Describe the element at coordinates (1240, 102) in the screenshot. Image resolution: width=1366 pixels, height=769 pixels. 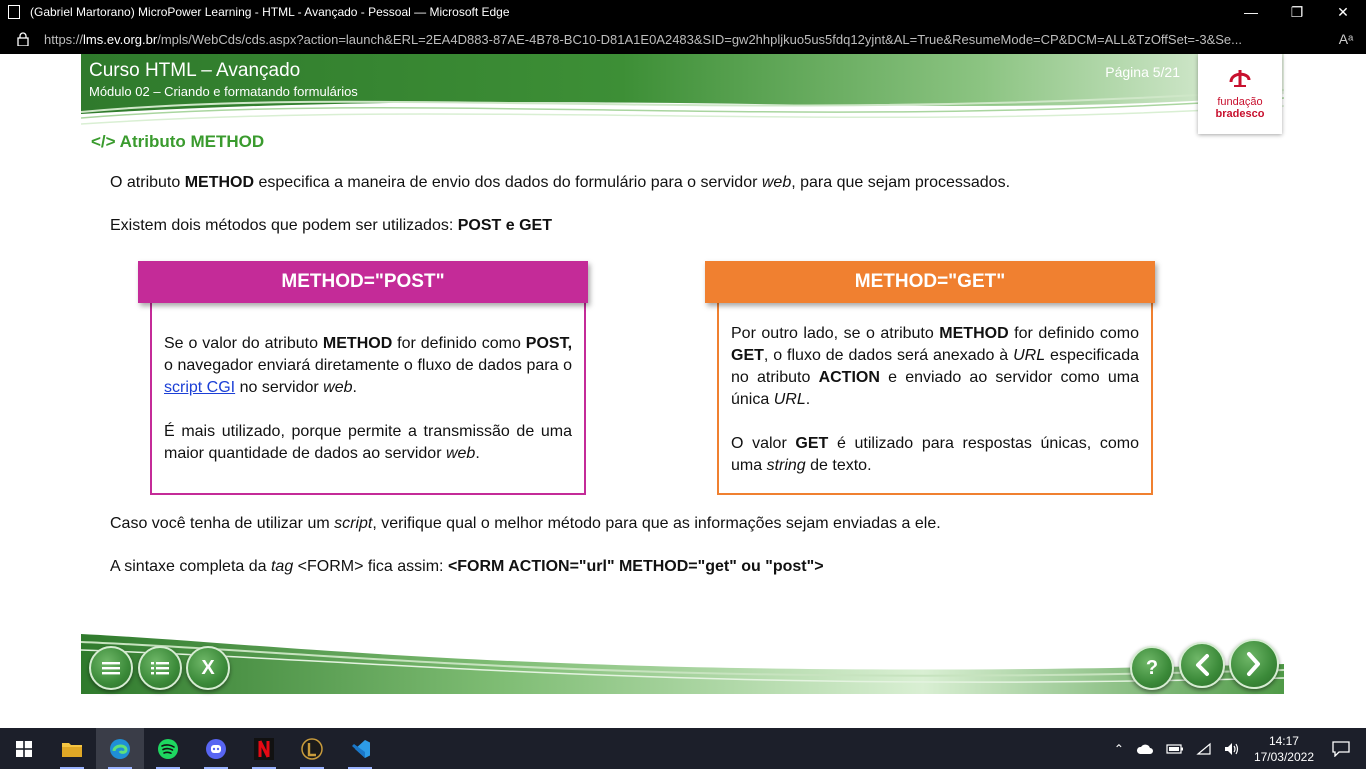
I see `logo-line1: fundação` at that location.